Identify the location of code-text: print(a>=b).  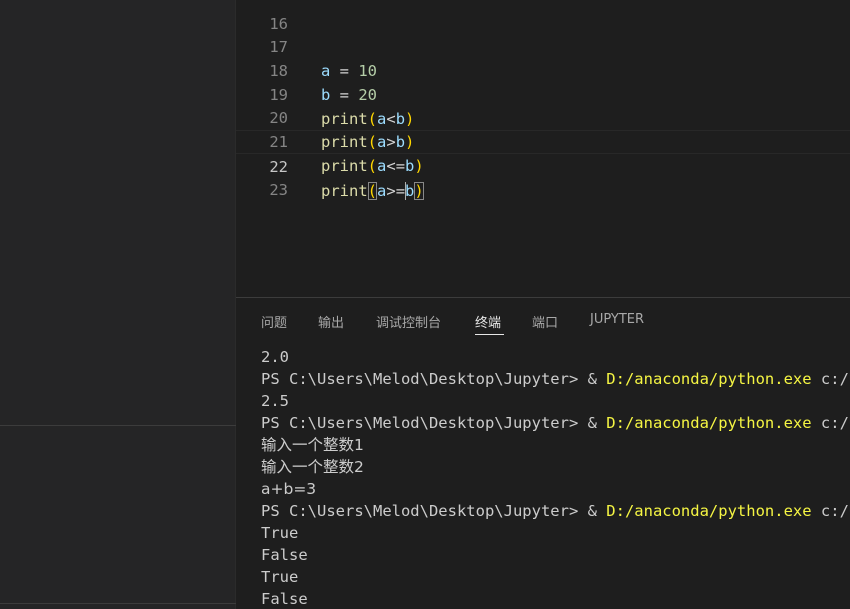
(372, 191).